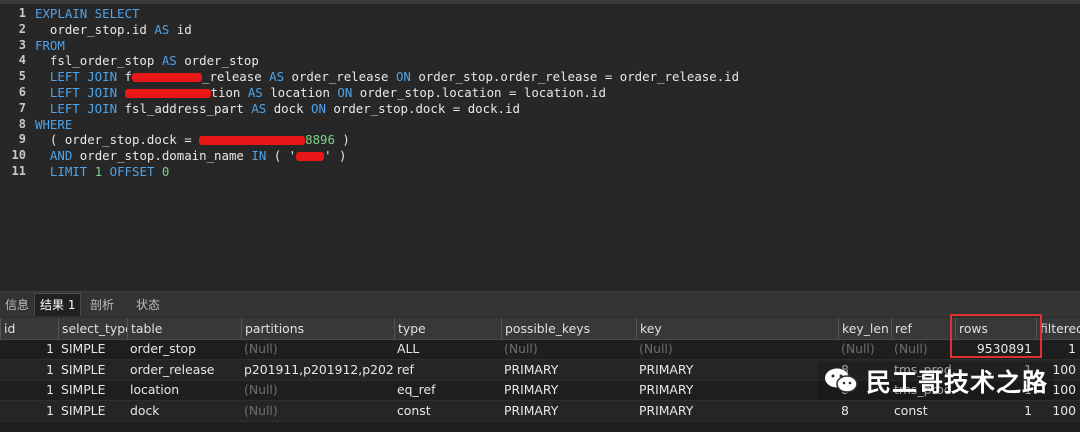  What do you see at coordinates (1058, 328) in the screenshot?
I see `column-header-filtered: filtered` at bounding box center [1058, 328].